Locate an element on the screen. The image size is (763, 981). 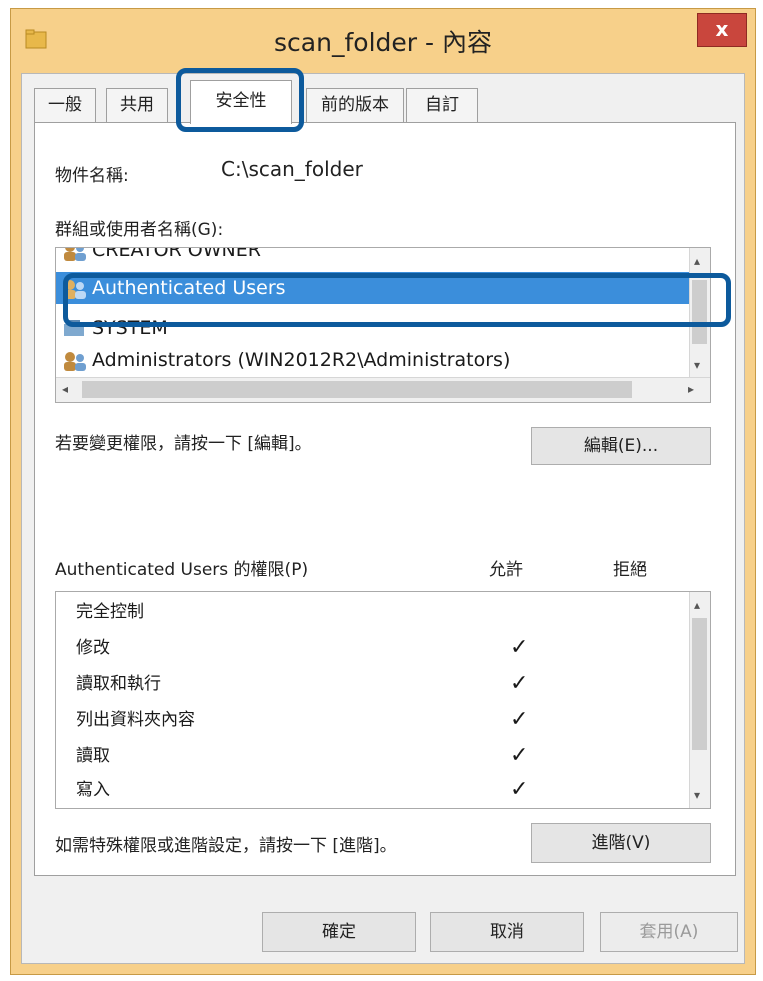
close-button: x is located at coordinates (722, 30).